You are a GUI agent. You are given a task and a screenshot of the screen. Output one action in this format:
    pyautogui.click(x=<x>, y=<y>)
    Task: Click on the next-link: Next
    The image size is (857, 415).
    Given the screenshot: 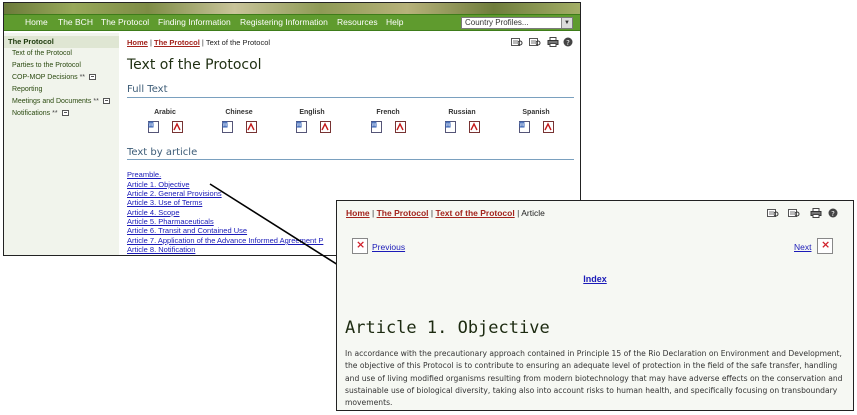 What is the action you would take?
    pyautogui.click(x=802, y=247)
    